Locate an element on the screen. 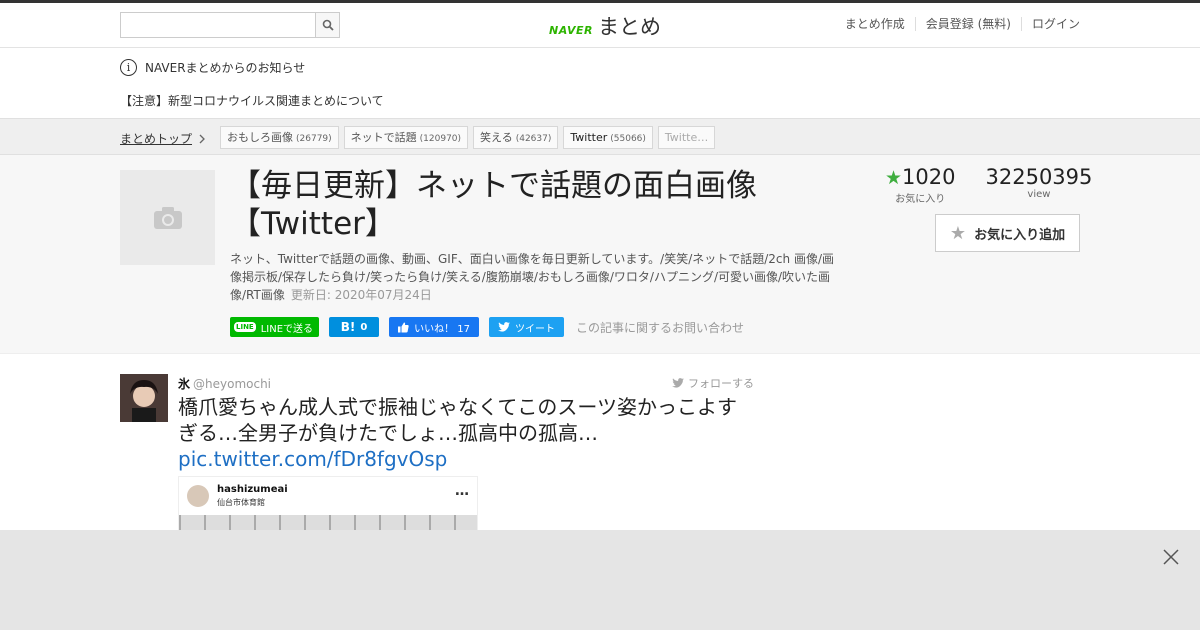 The width and height of the screenshot is (1200, 630). follow-label: フォローする is located at coordinates (721, 383).